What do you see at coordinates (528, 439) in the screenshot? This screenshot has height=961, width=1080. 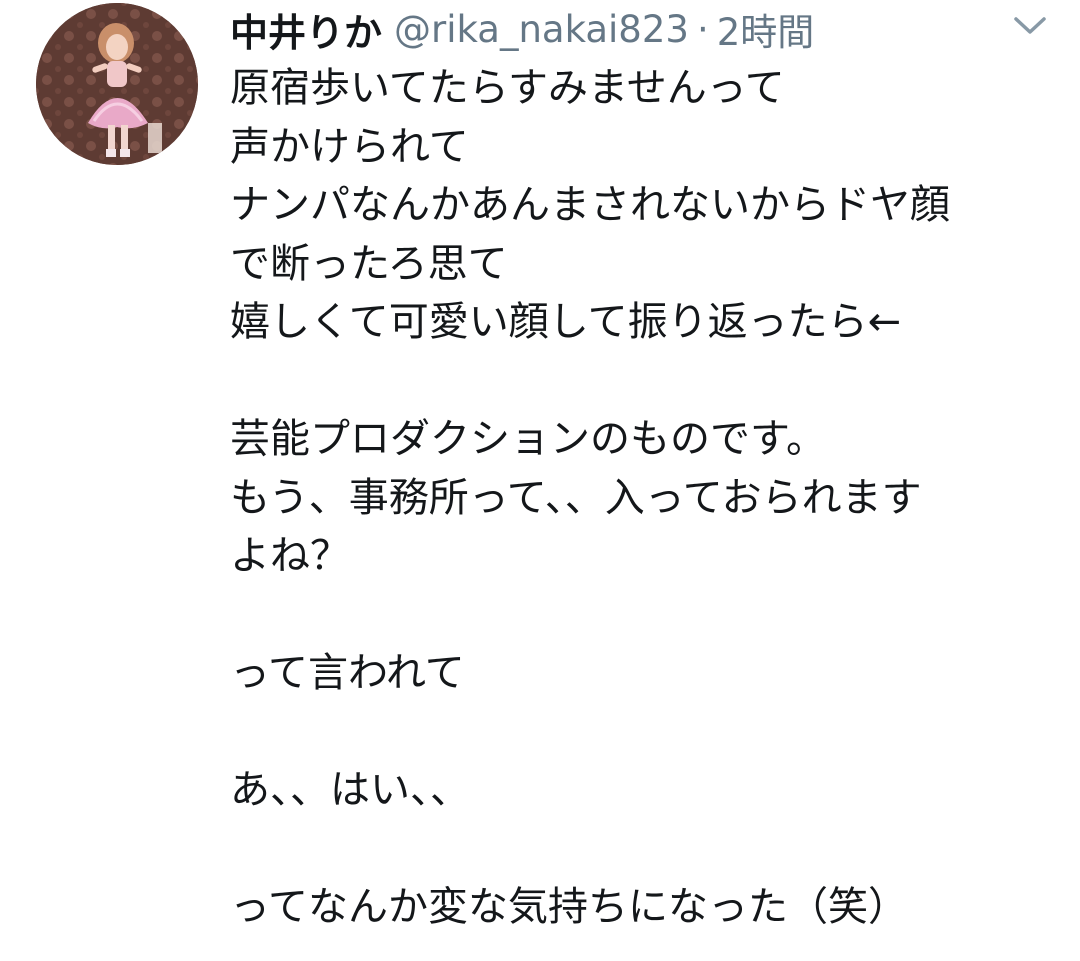 I see `tweet-line: 芸能プロダクションのものです。` at bounding box center [528, 439].